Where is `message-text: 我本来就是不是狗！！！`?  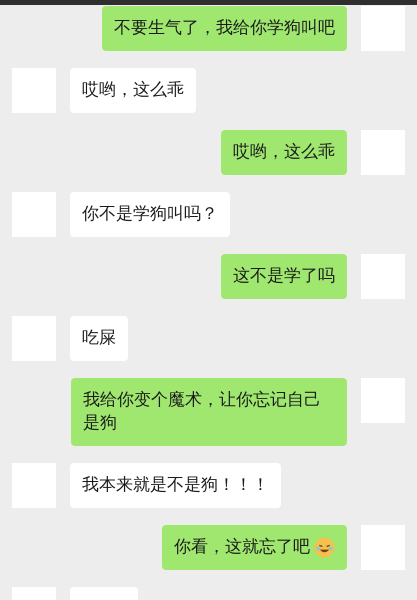 message-text: 我本来就是不是狗！！！ is located at coordinates (175, 485).